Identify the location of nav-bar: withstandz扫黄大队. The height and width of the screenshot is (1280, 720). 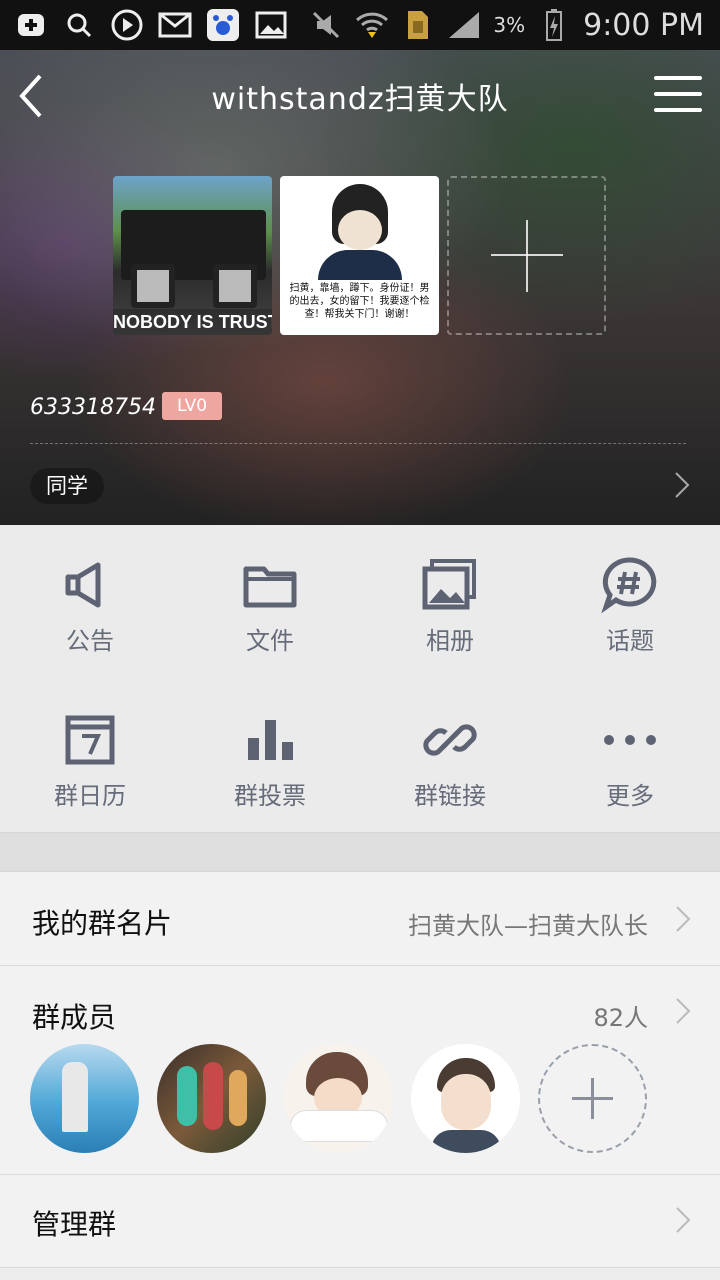
(360, 96).